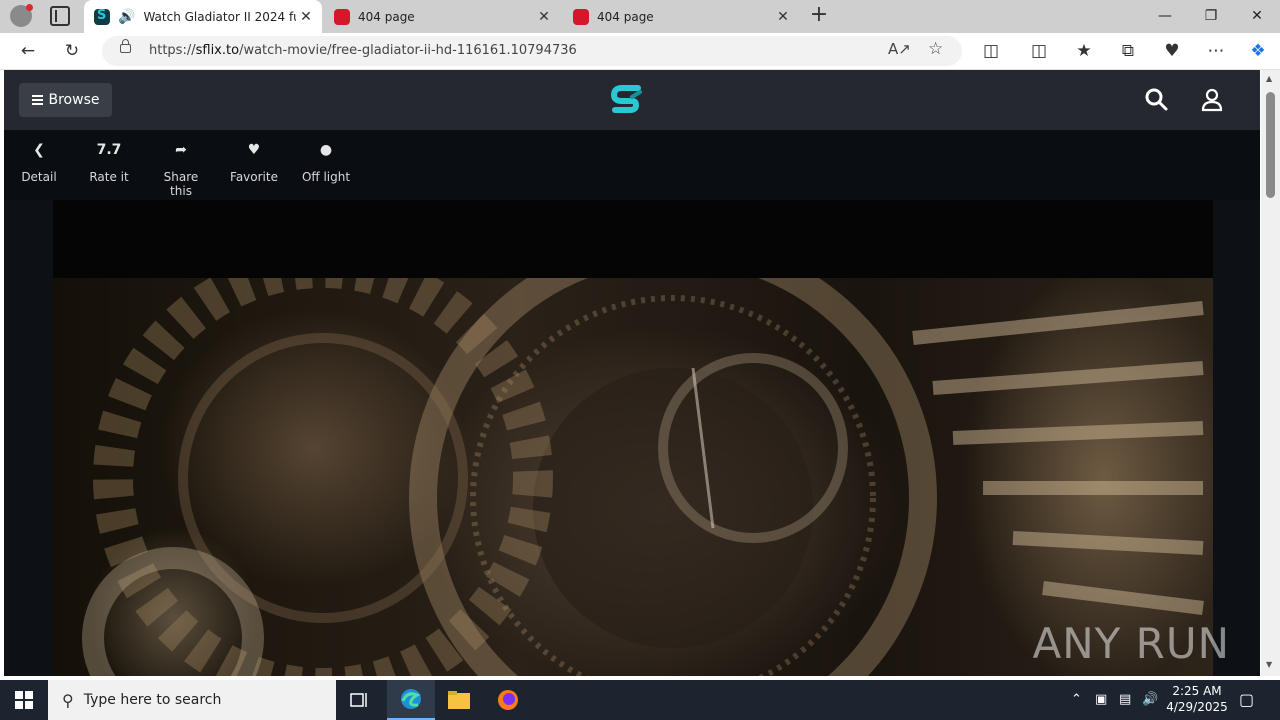 Image resolution: width=1280 pixels, height=720 pixels. What do you see at coordinates (1246, 699) in the screenshot?
I see `notifications-icon: ▢` at bounding box center [1246, 699].